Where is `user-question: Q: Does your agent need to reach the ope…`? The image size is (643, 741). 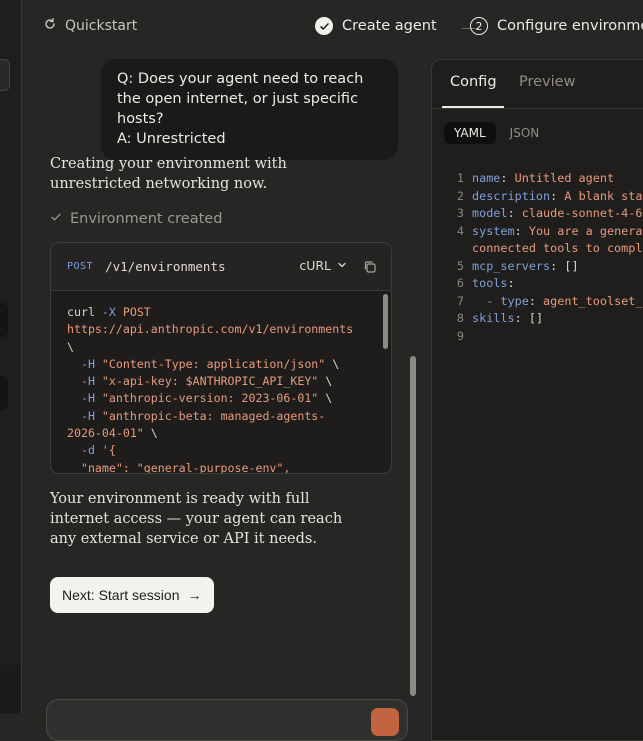 user-question: Q: Does your agent need to reach the ope… is located at coordinates (240, 99).